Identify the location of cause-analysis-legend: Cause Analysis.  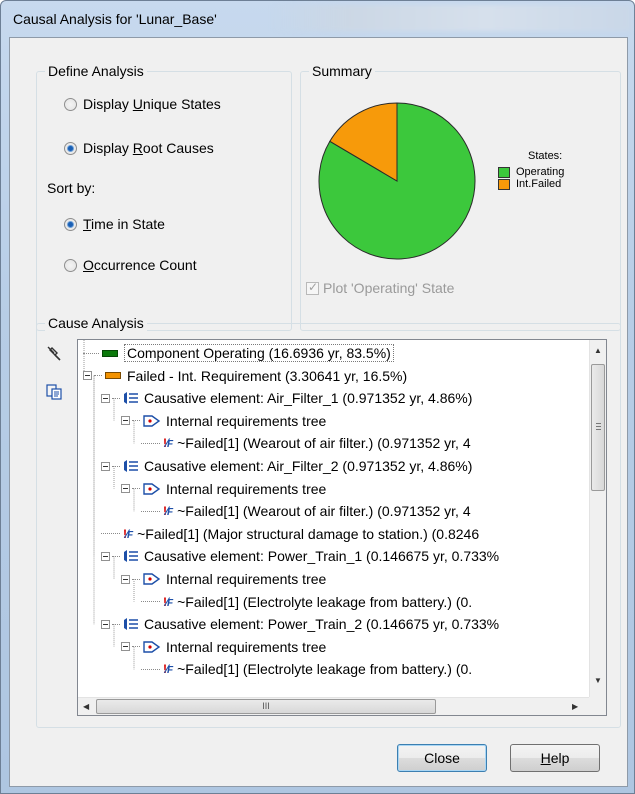
(96, 323).